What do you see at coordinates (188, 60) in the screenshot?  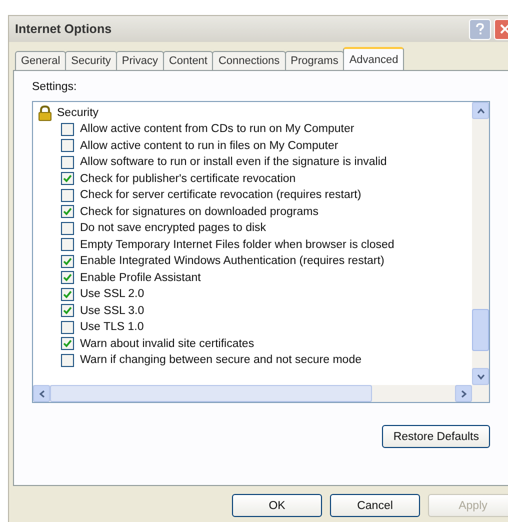 I see `tab: Content` at bounding box center [188, 60].